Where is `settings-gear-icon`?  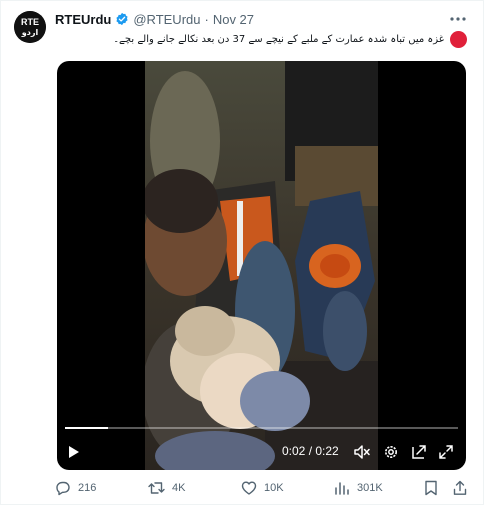
settings-gear-icon is located at coordinates (391, 452).